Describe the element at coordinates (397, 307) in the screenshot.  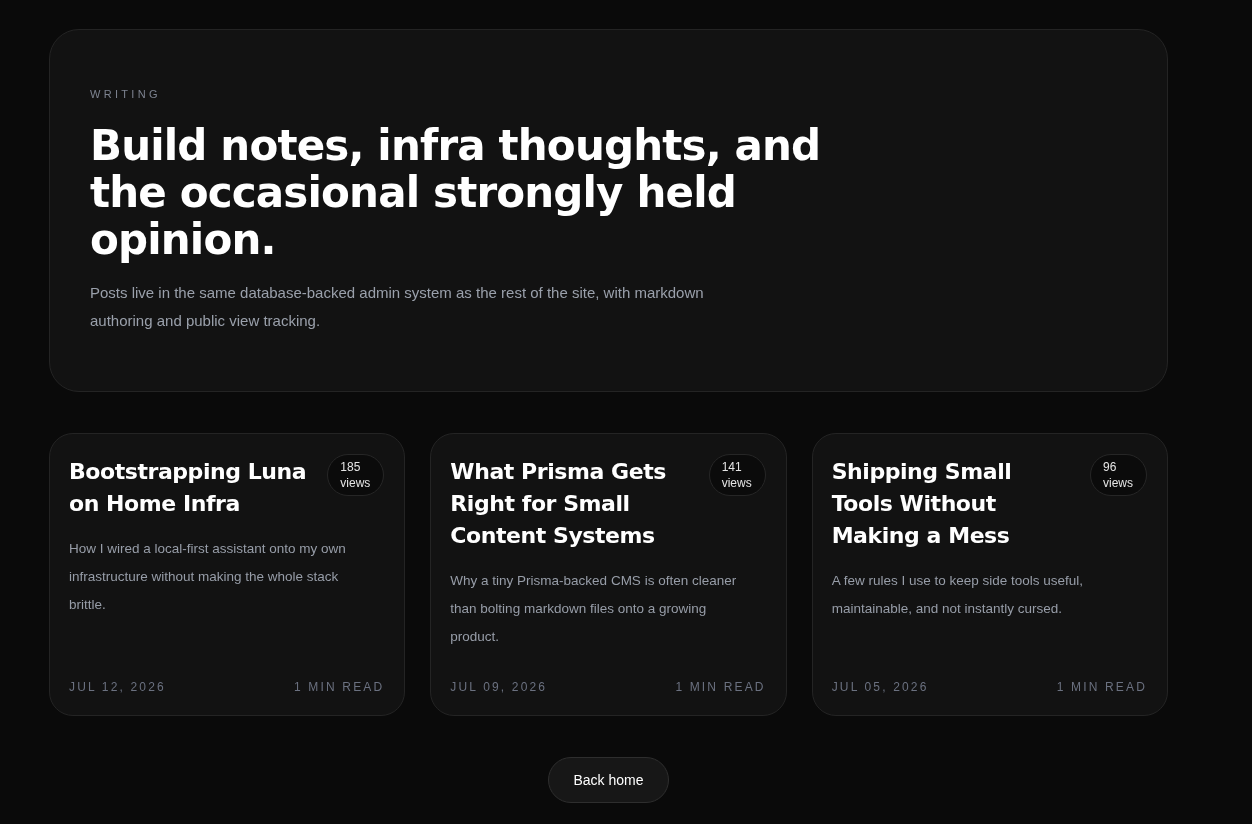
I see `intro-description: Posts live in the same database-backed admin system as the rest of the site, with markdown authoring and public view tracking.` at that location.